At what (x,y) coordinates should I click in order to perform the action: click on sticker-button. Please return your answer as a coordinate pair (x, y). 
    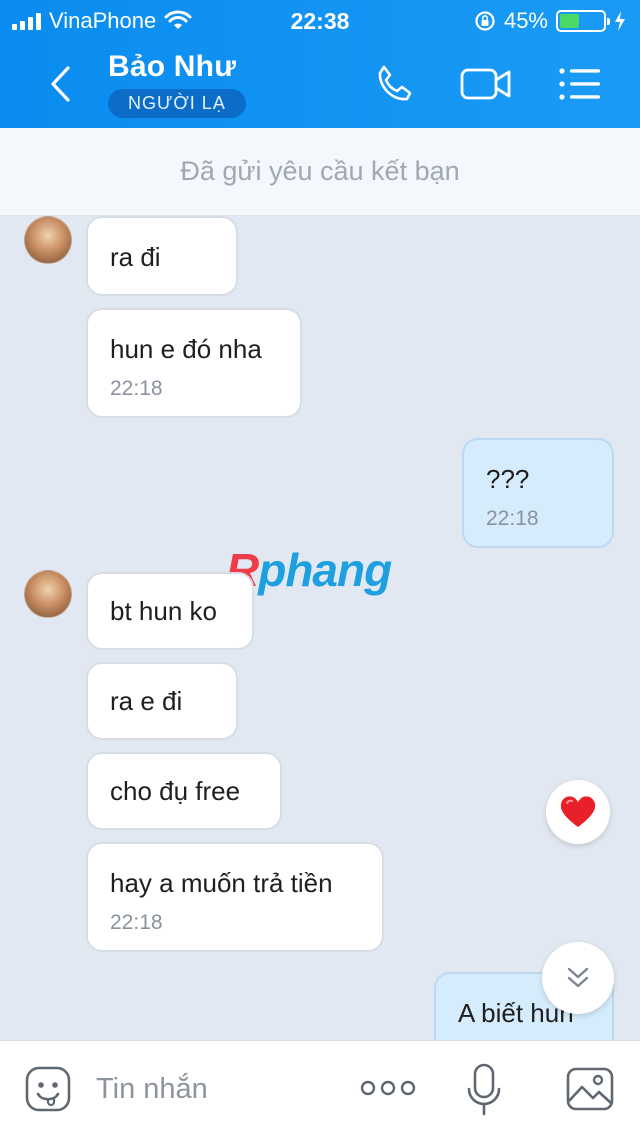
    Looking at the image, I should click on (48, 1089).